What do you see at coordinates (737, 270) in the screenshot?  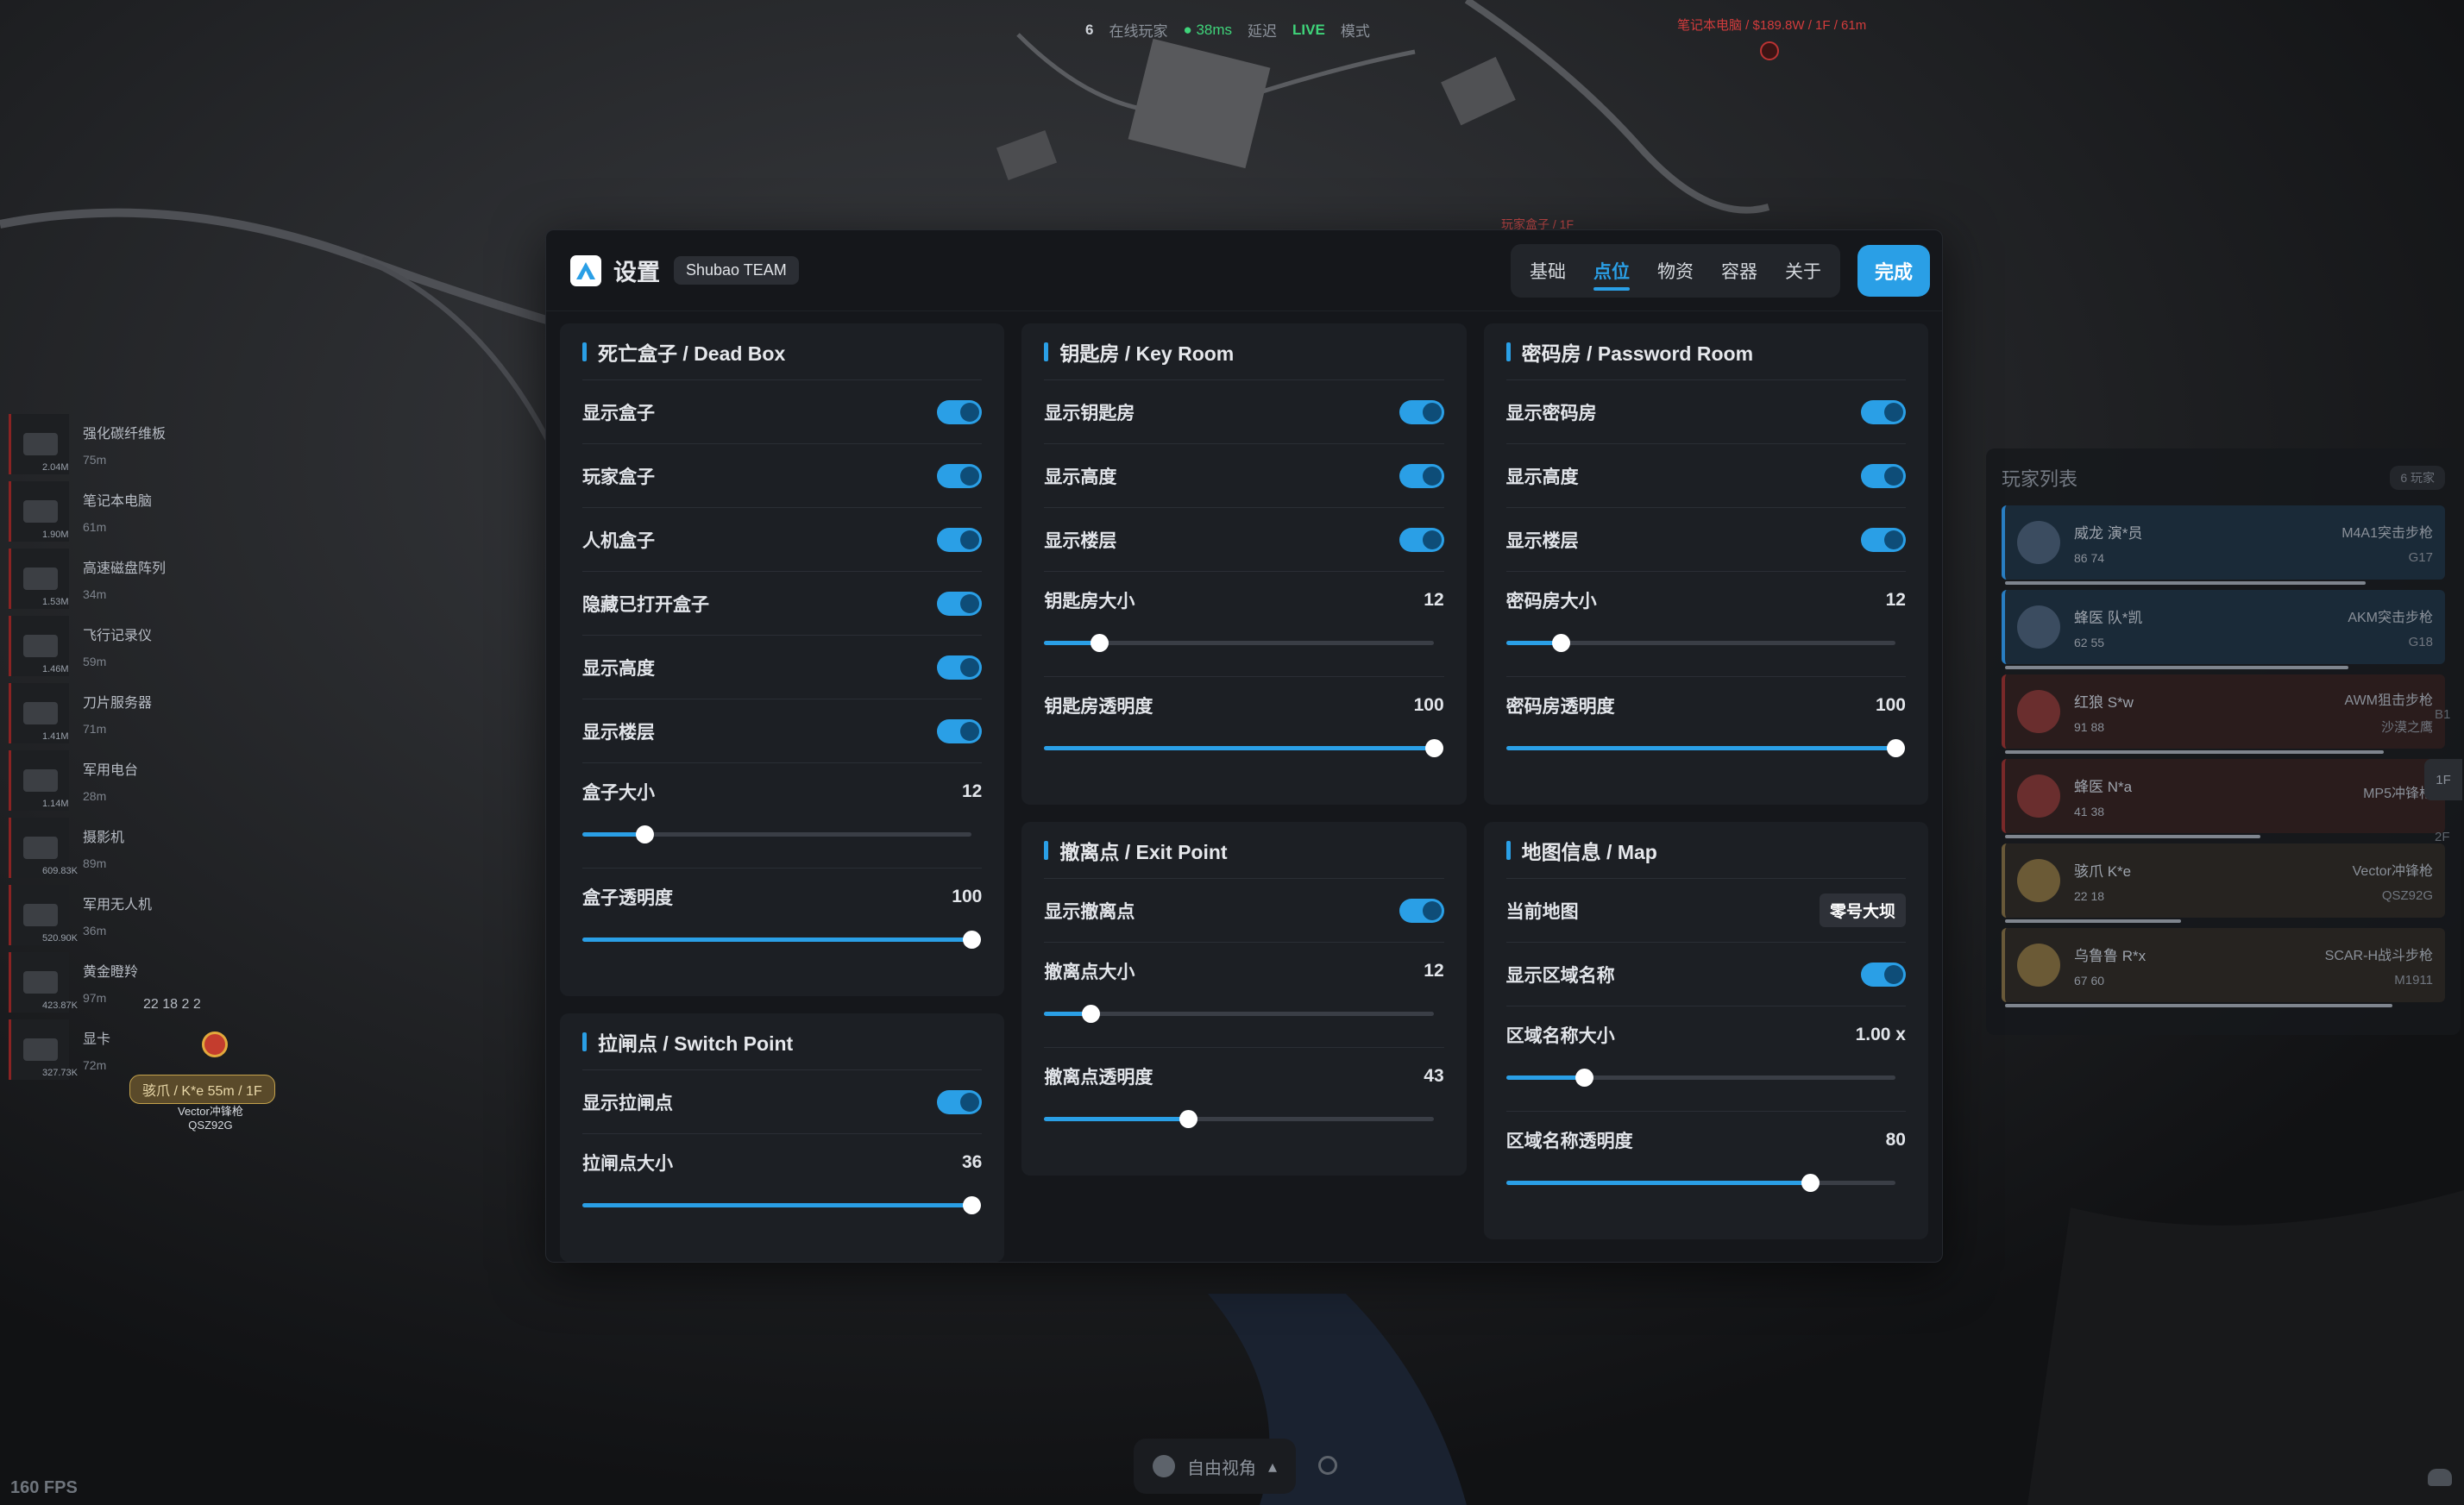 I see `team-badge: Shubao TEAM` at bounding box center [737, 270].